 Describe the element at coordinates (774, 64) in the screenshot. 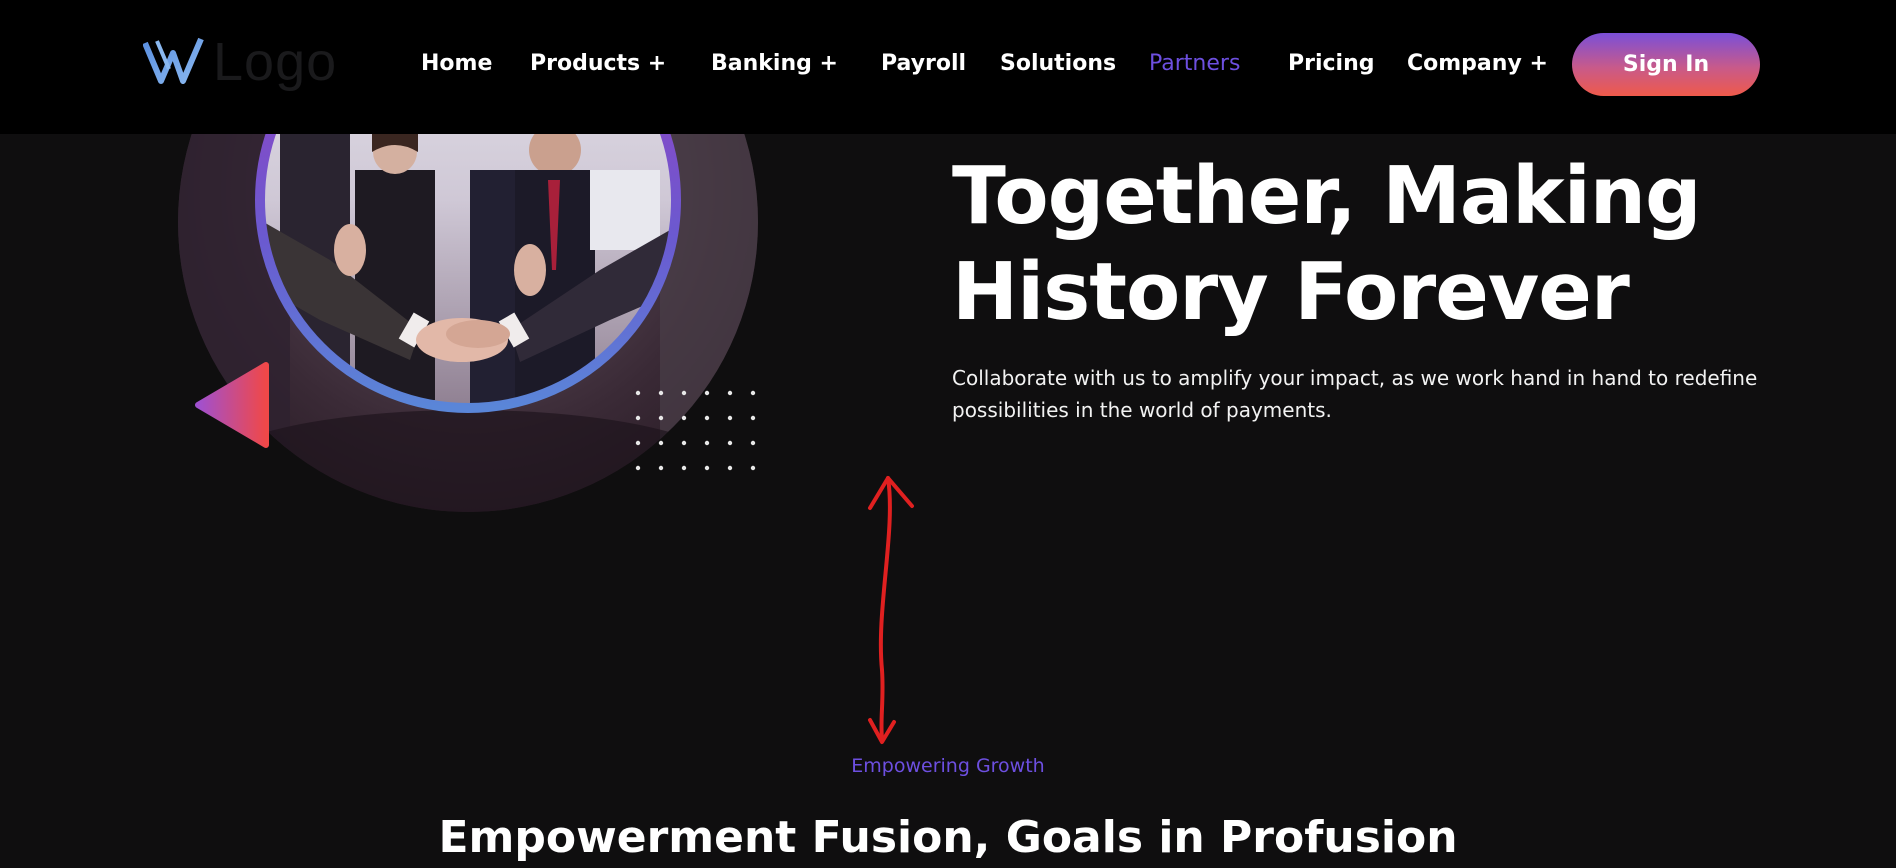

I see `nav-banking: Banking +` at that location.